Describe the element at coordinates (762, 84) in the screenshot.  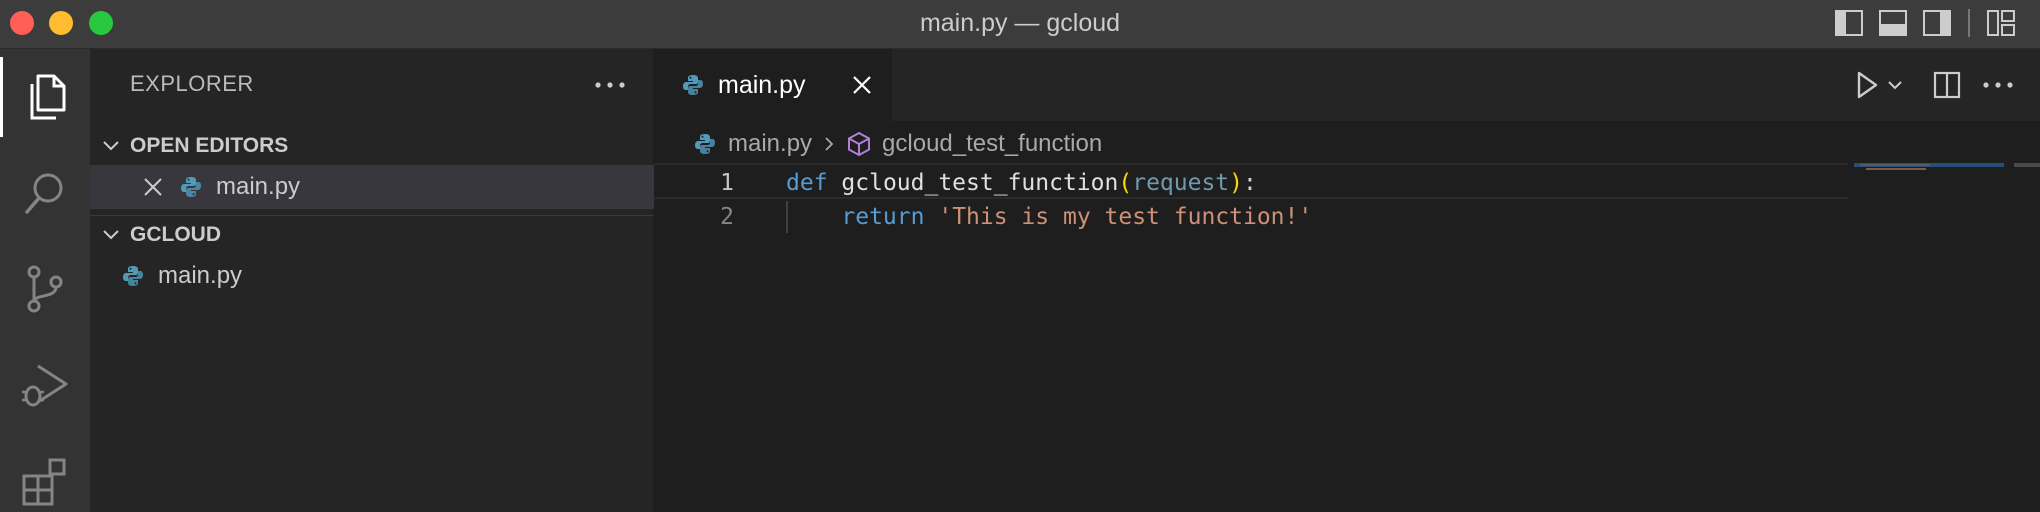
I see `tab-label: main.py` at that location.